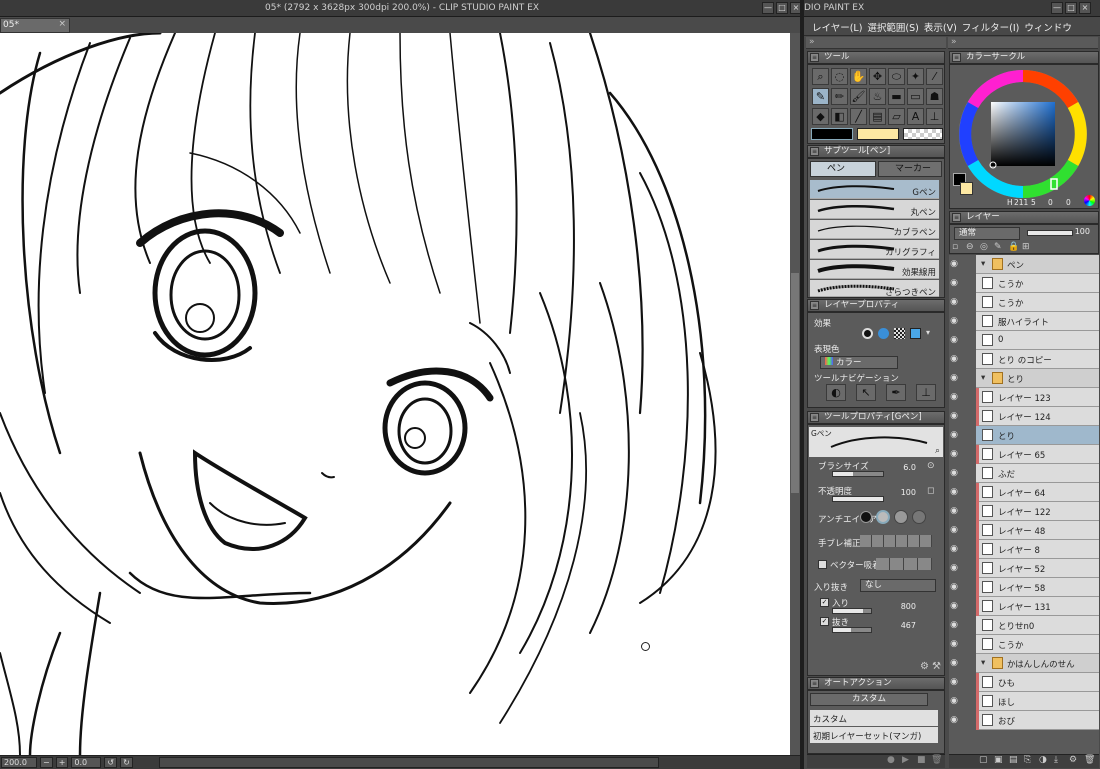 This screenshot has width=1100, height=769. Describe the element at coordinates (891, 760) in the screenshot. I see `record-icon: ●` at that location.